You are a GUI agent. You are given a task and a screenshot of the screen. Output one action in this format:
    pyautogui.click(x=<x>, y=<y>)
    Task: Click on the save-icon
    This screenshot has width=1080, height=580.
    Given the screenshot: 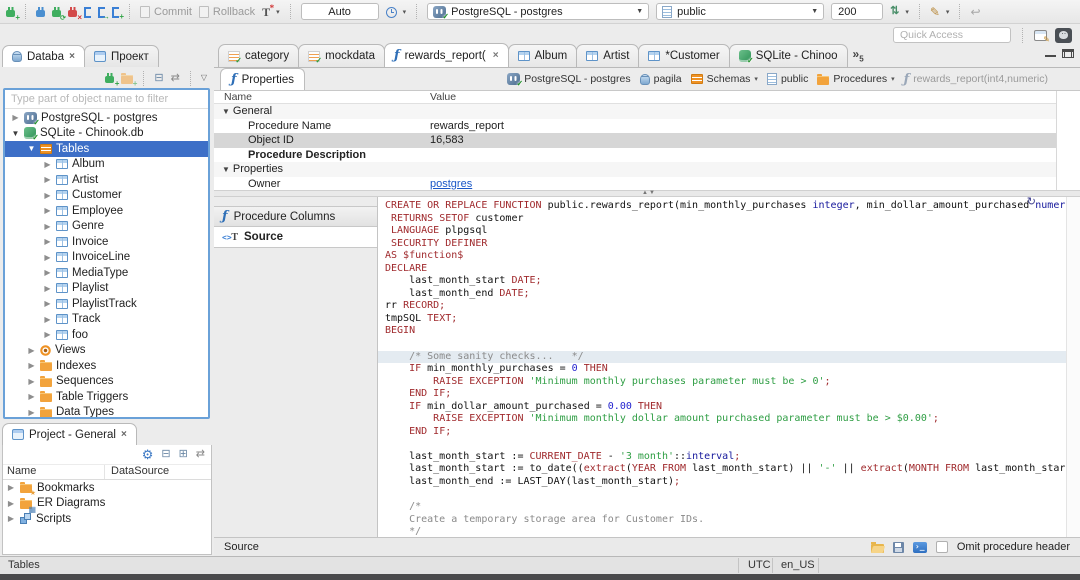 What is the action you would take?
    pyautogui.click(x=898, y=547)
    